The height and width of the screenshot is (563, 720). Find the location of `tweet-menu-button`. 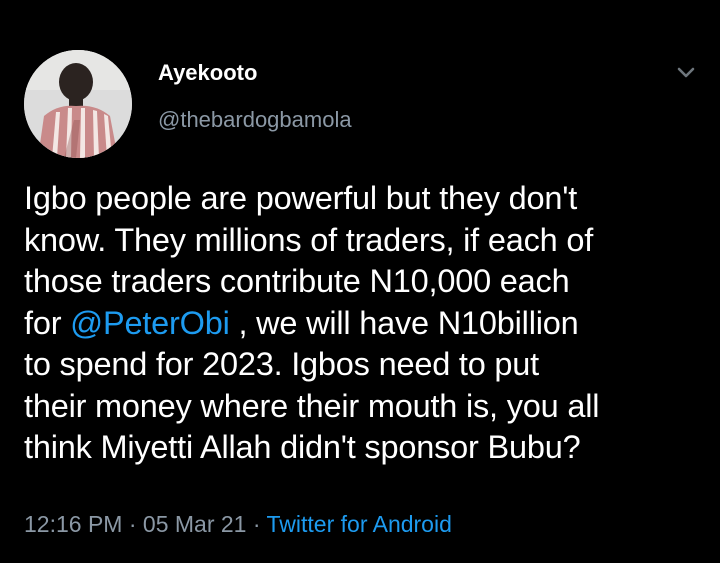

tweet-menu-button is located at coordinates (686, 72).